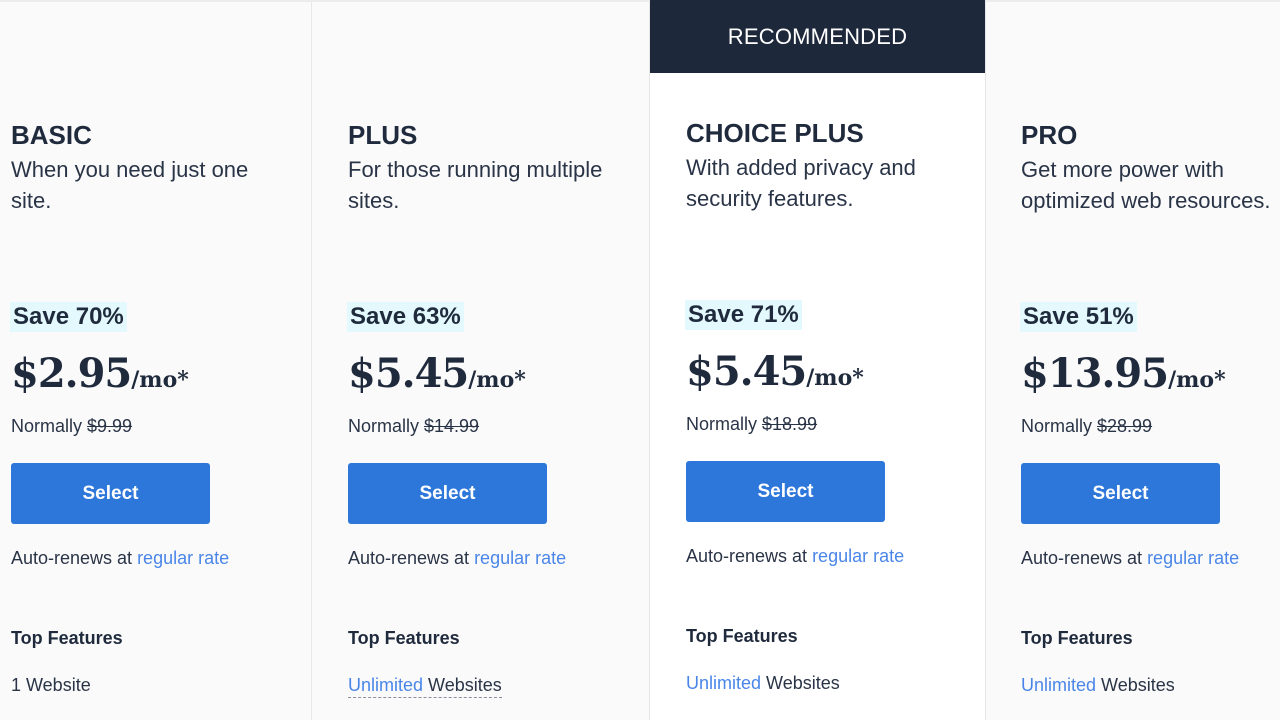 The height and width of the screenshot is (720, 1280). I want to click on select-button-choice-plus: Select, so click(785, 491).